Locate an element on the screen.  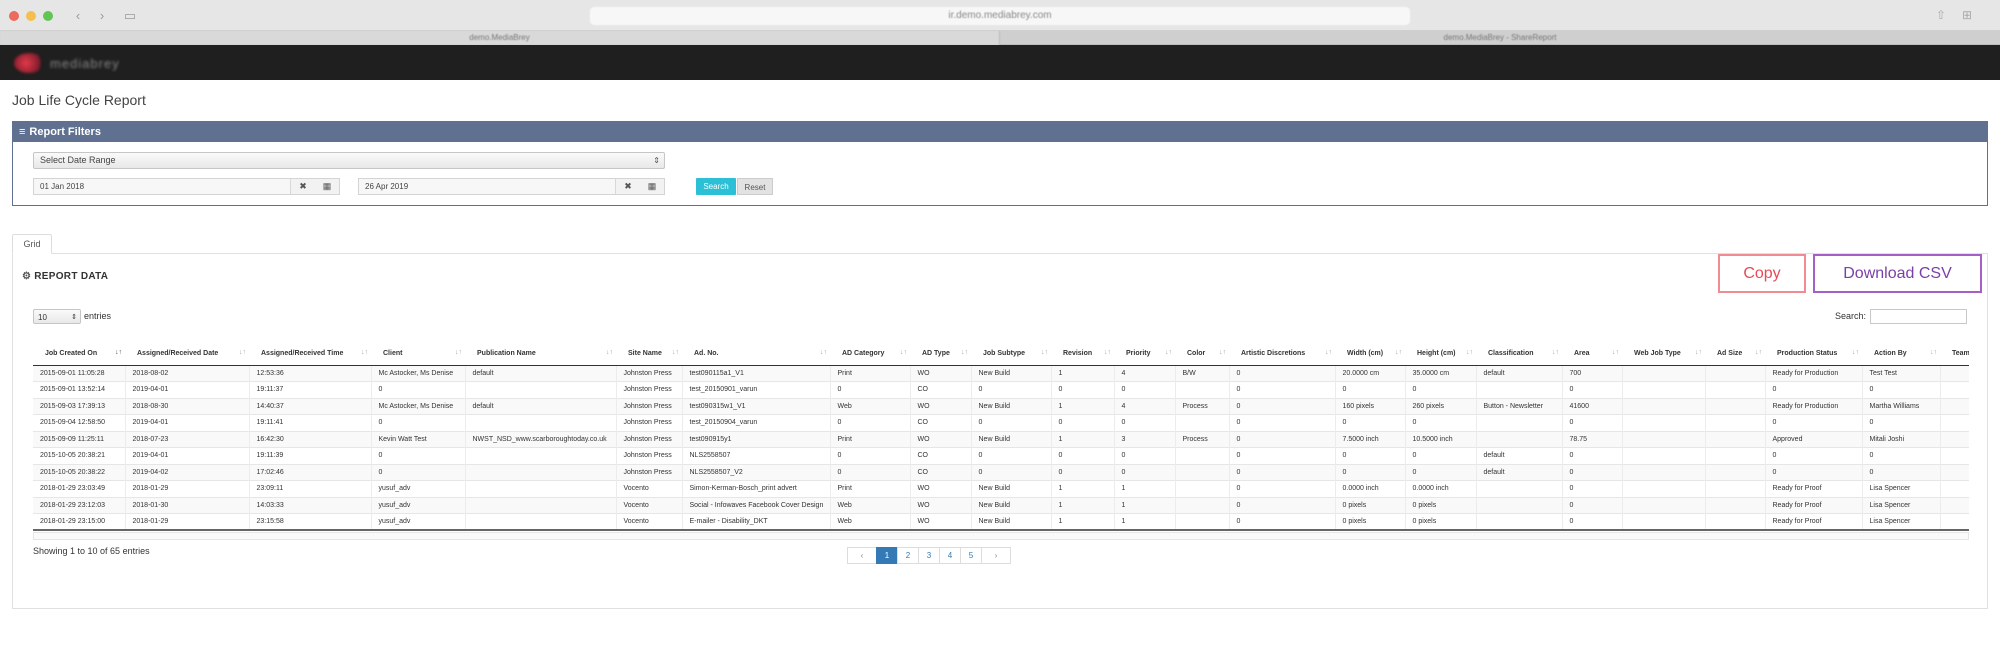
share-icon: ⇧⊞ is located at coordinates (1962, 15).